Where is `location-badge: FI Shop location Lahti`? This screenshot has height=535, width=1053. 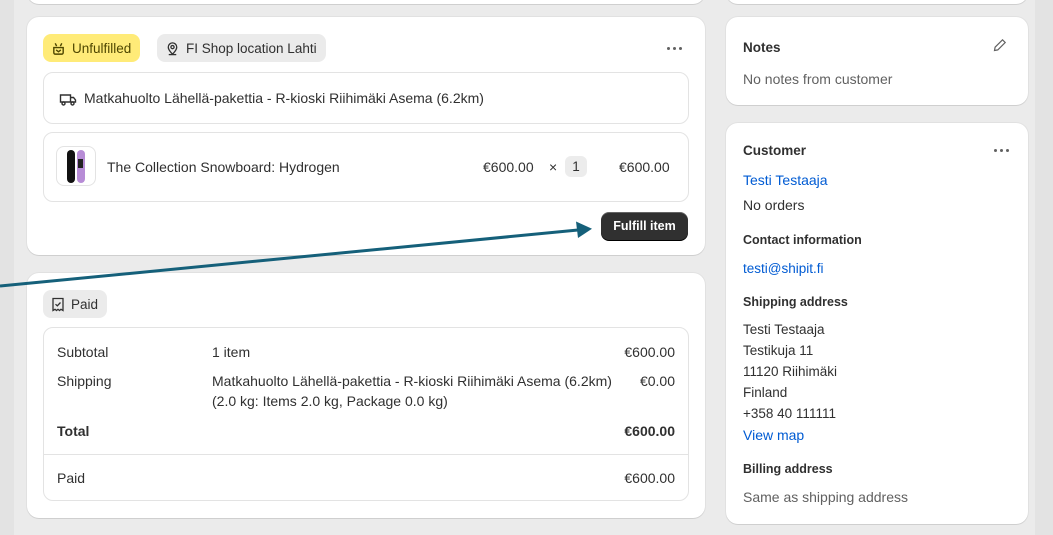 location-badge: FI Shop location Lahti is located at coordinates (241, 48).